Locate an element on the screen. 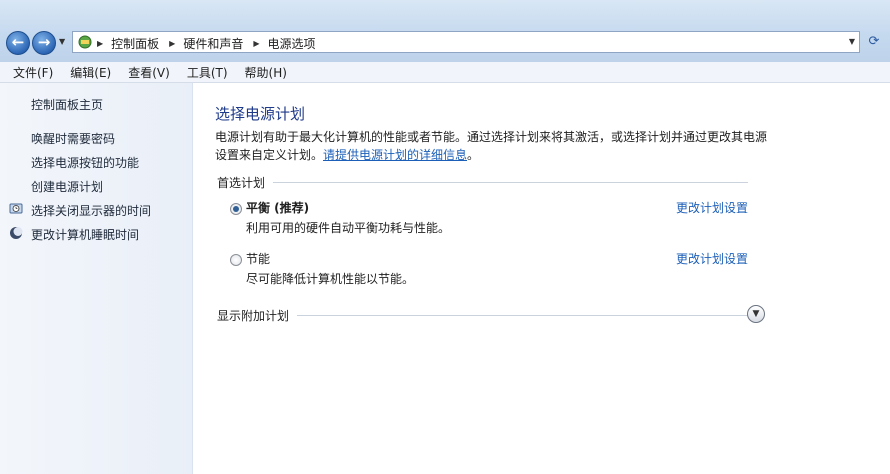 This screenshot has height=474, width=890. create-power-plan-link: 创建电源计划 is located at coordinates (67, 186).